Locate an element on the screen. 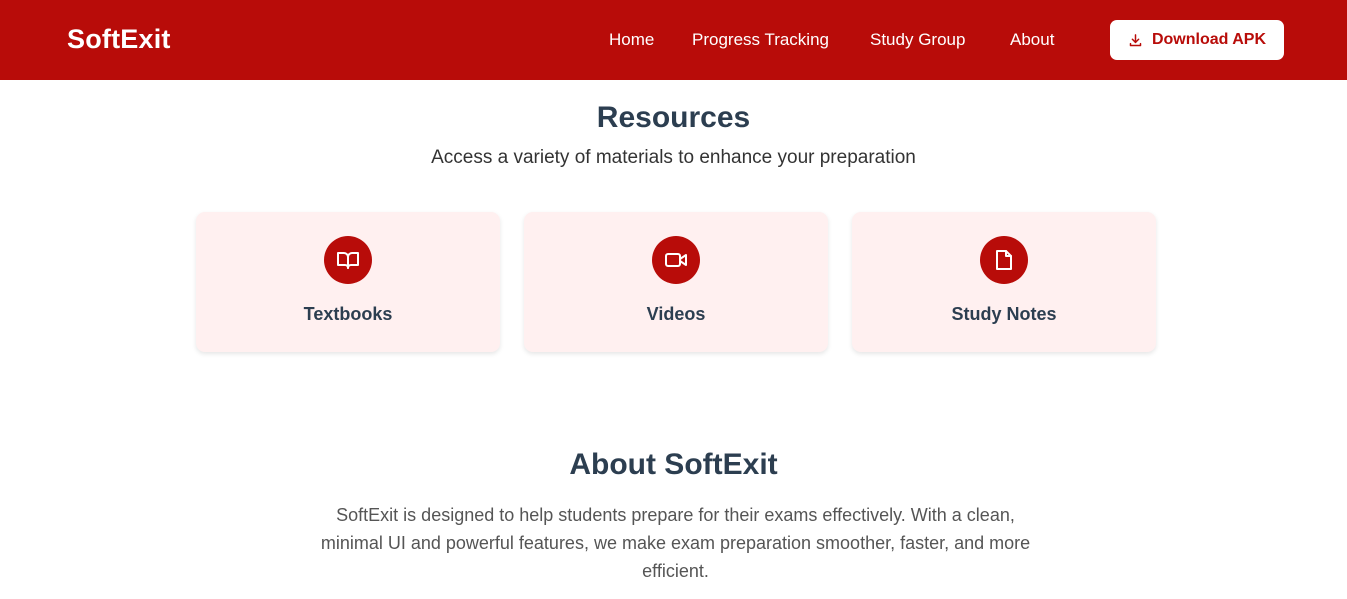  book-icon is located at coordinates (348, 260).